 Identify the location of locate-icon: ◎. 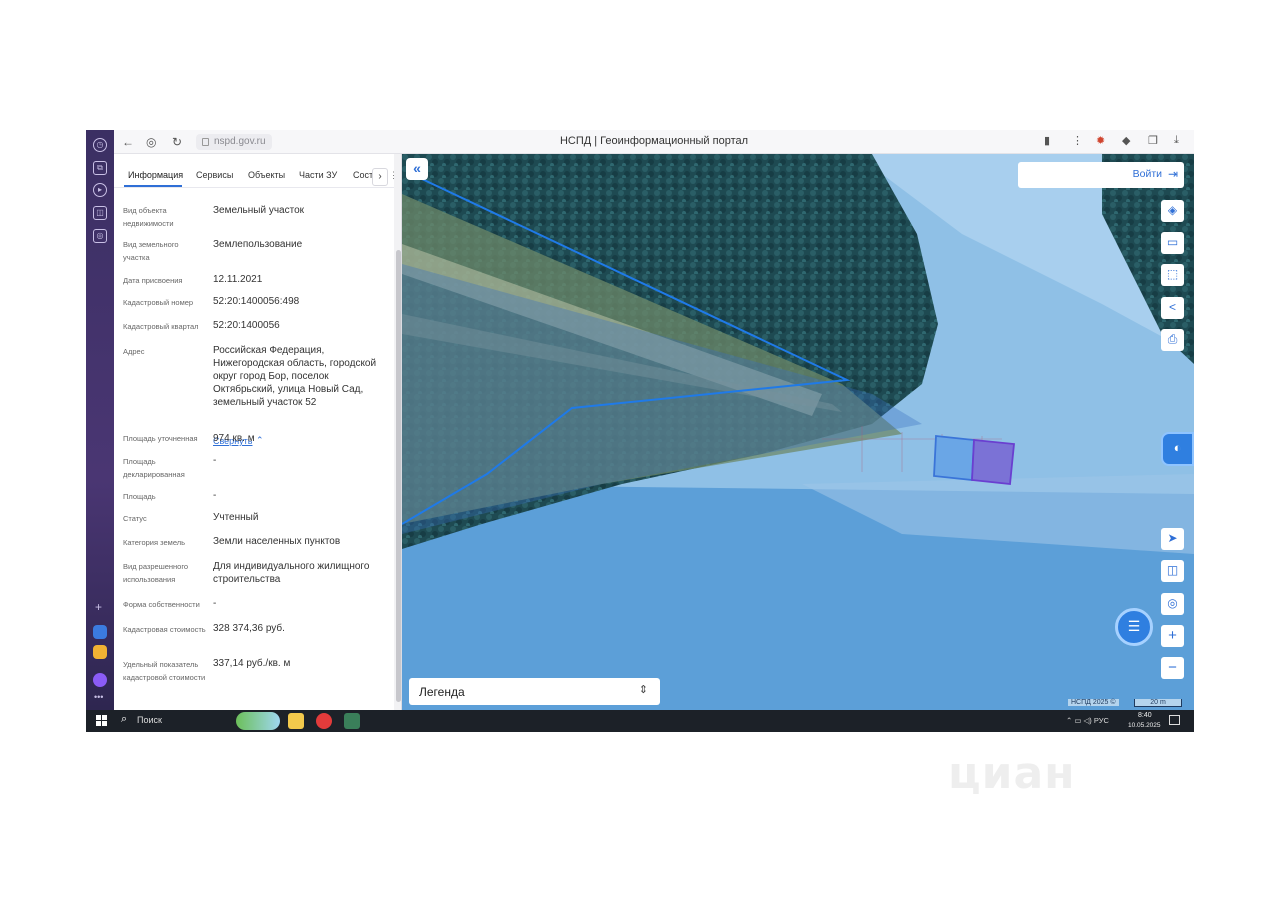
(1172, 604).